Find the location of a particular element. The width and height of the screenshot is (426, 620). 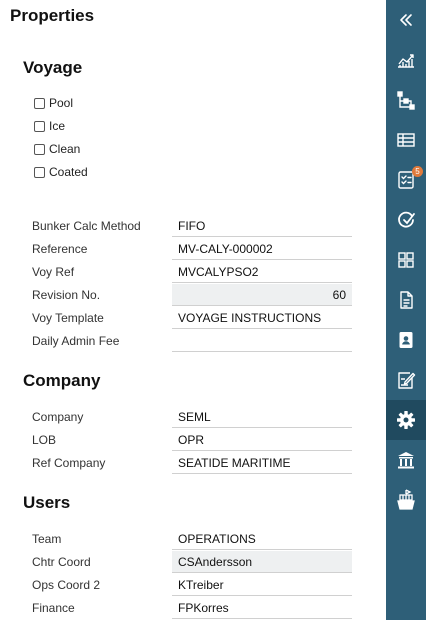

clean-checkbox: Clean is located at coordinates (57, 149).